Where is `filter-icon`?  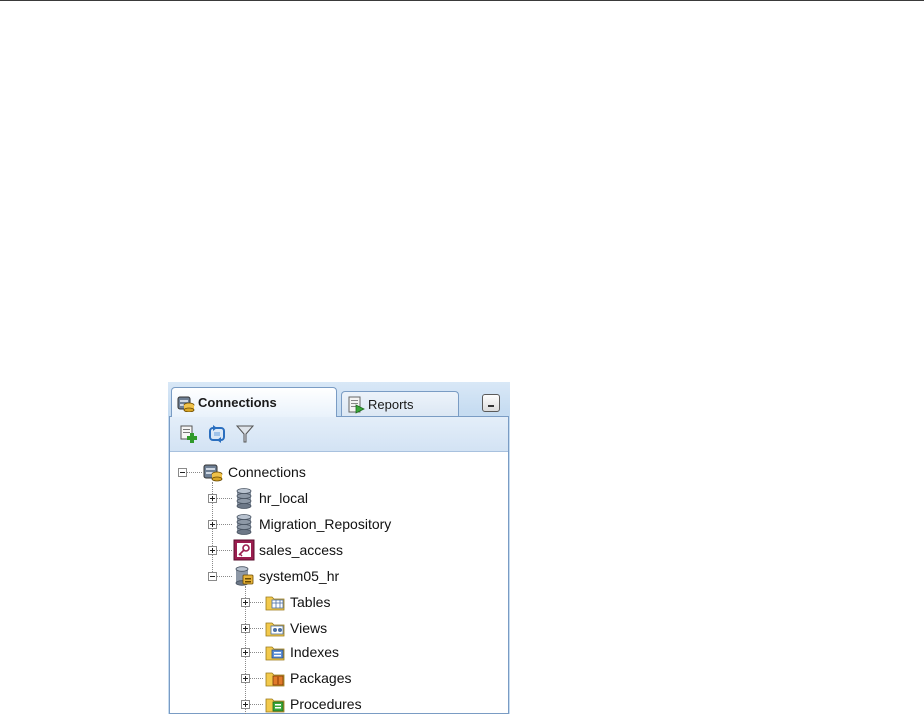 filter-icon is located at coordinates (245, 434).